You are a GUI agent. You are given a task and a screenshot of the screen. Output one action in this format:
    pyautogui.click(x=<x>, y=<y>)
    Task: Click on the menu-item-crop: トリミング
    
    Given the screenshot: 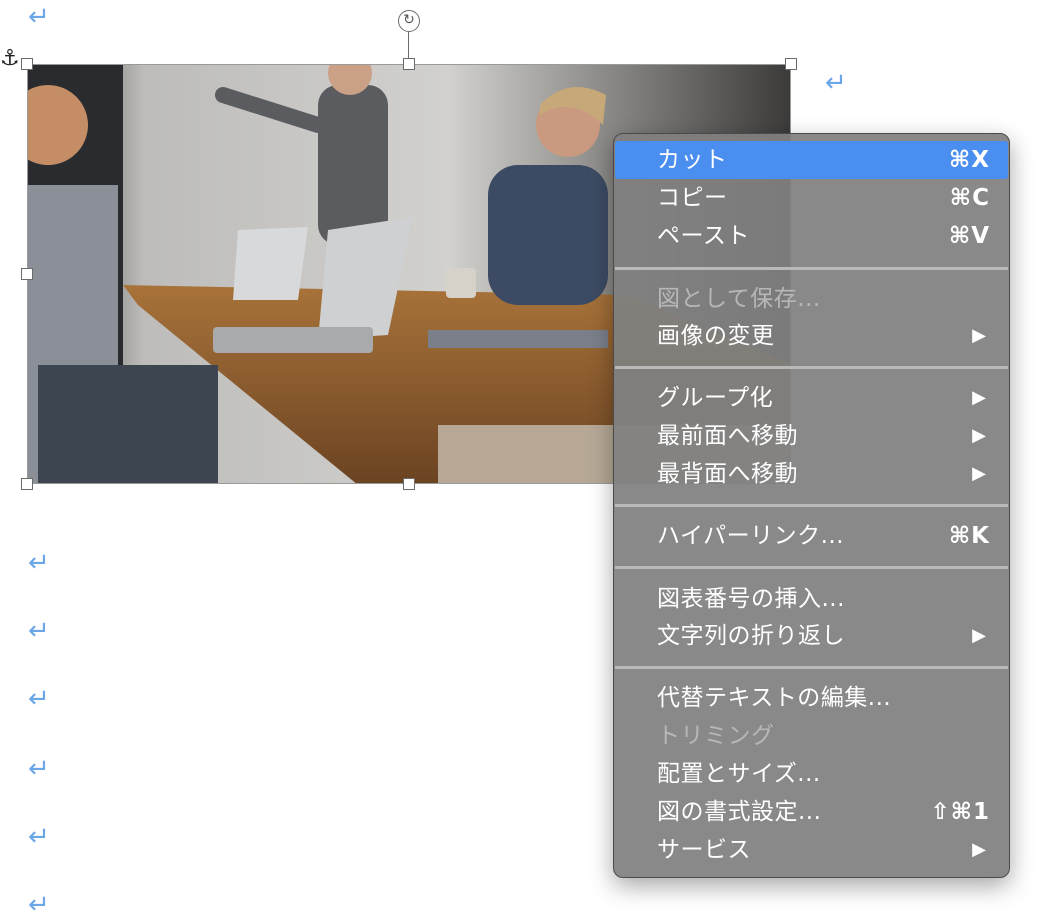 What is the action you would take?
    pyautogui.click(x=811, y=736)
    